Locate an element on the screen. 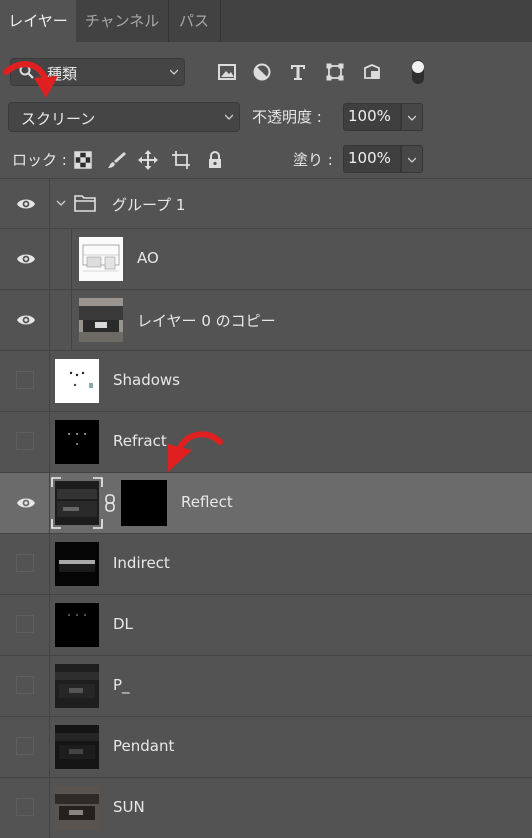 The image size is (532, 838). lock-transparent-pixels-icon is located at coordinates (83, 160).